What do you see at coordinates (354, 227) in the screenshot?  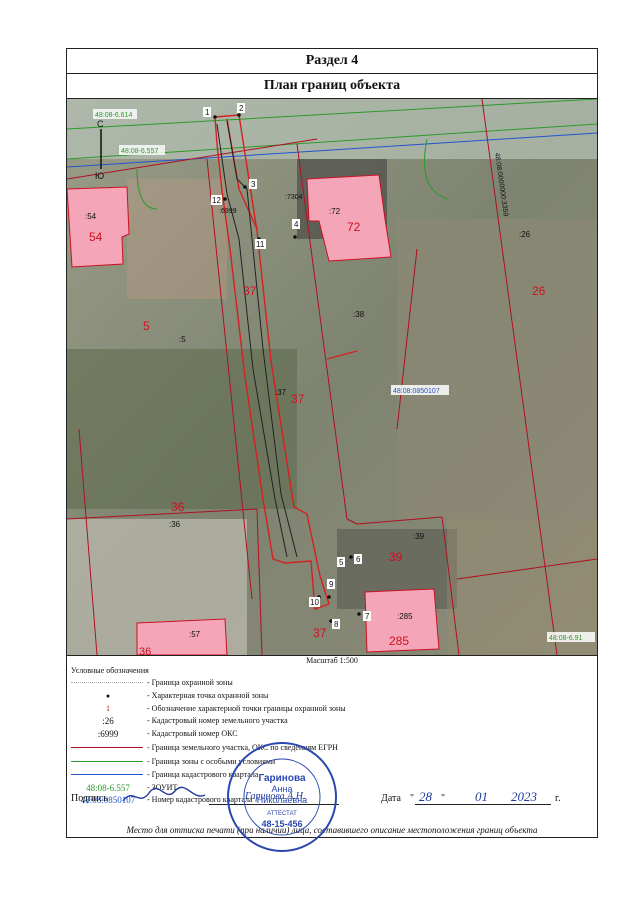 I see `parcel-num-72: 72` at bounding box center [354, 227].